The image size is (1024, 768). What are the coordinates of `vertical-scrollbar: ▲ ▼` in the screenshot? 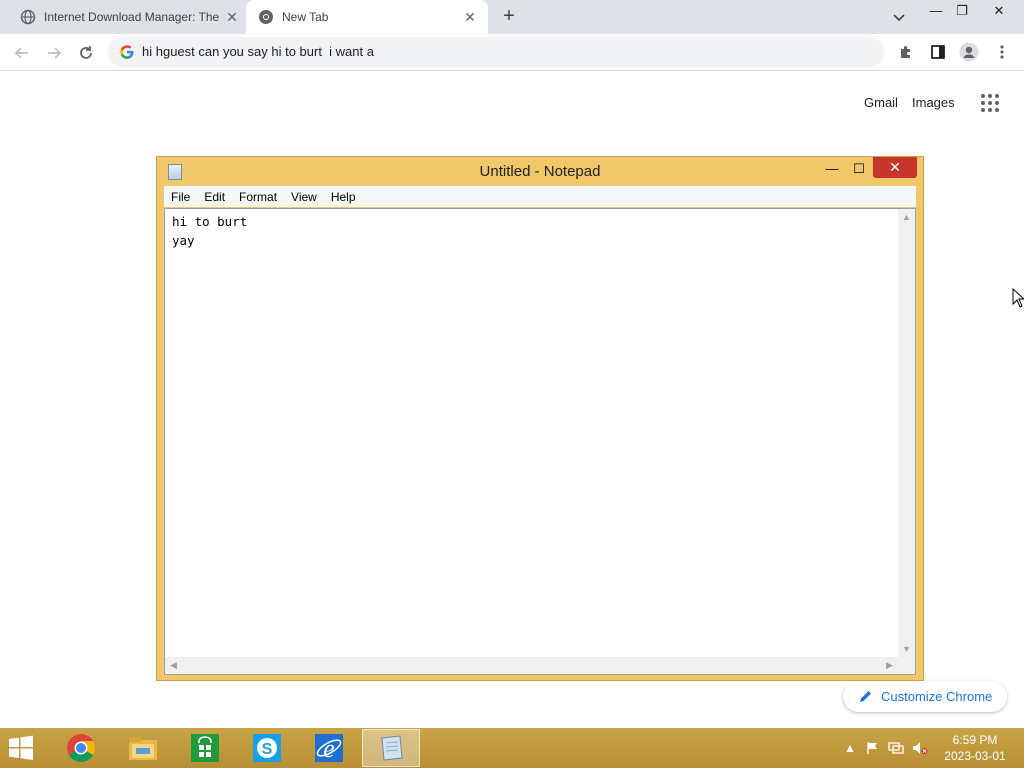 It's located at (906, 433).